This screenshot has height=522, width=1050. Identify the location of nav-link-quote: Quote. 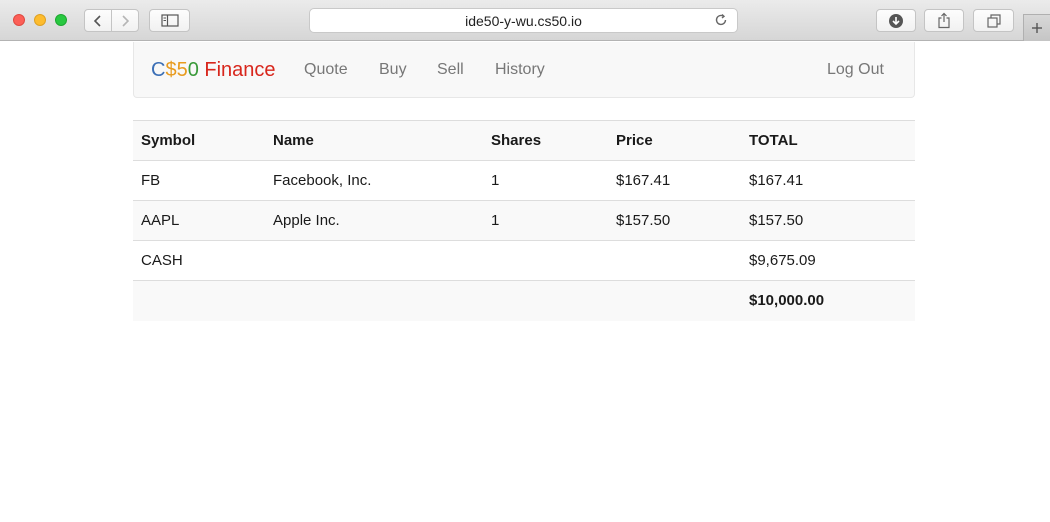
(326, 70).